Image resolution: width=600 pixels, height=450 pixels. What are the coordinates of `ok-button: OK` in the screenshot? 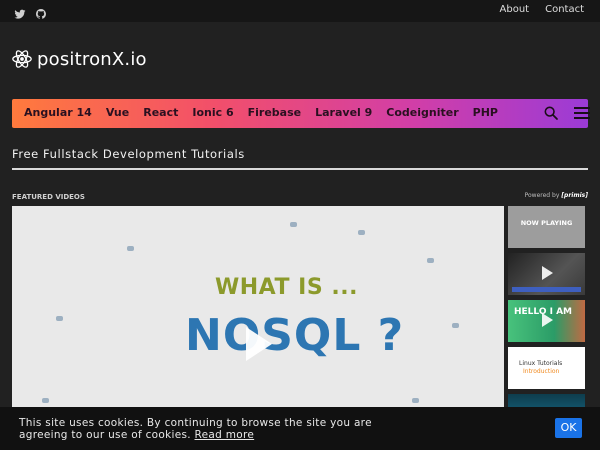 It's located at (568, 428).